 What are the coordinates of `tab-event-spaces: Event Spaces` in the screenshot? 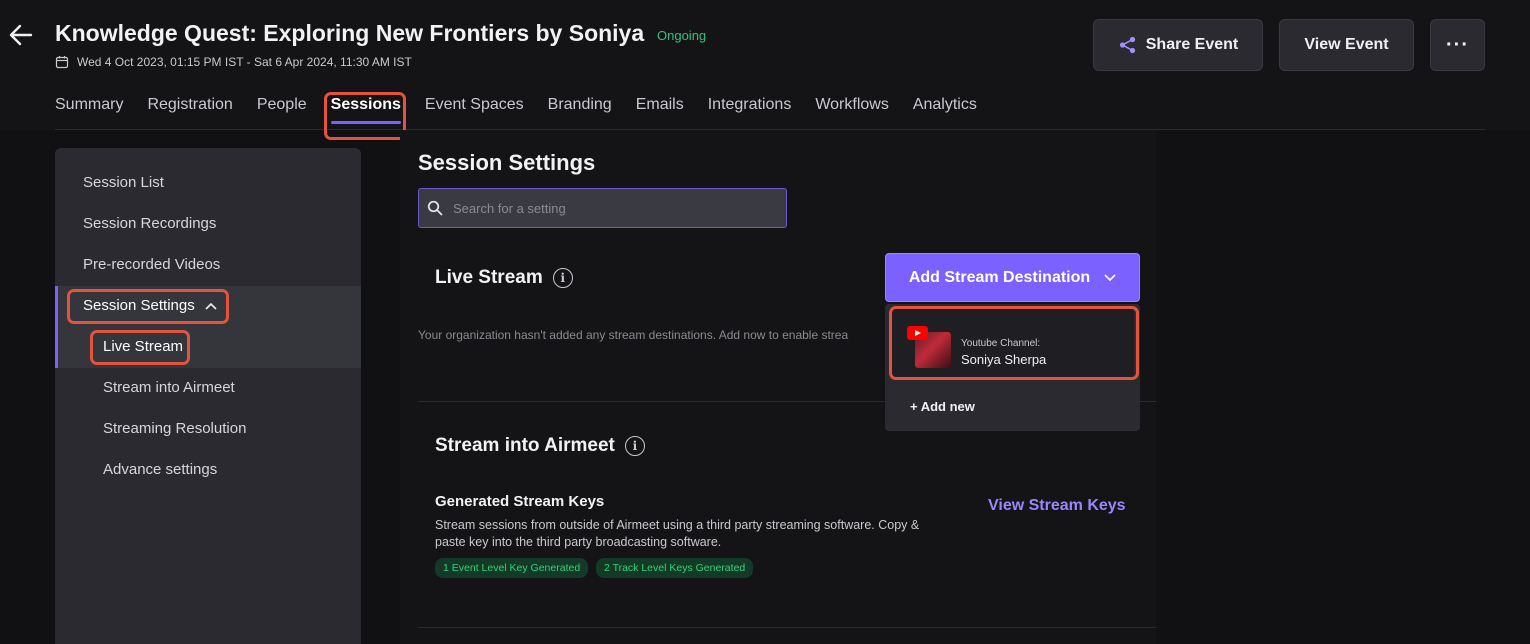 It's located at (474, 110).